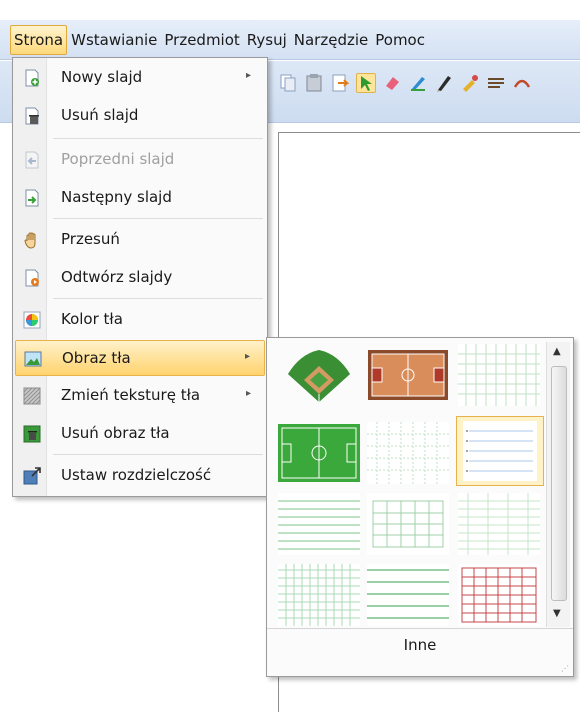 The image size is (580, 712). Describe the element at coordinates (418, 83) in the screenshot. I see `pen-icon` at that location.